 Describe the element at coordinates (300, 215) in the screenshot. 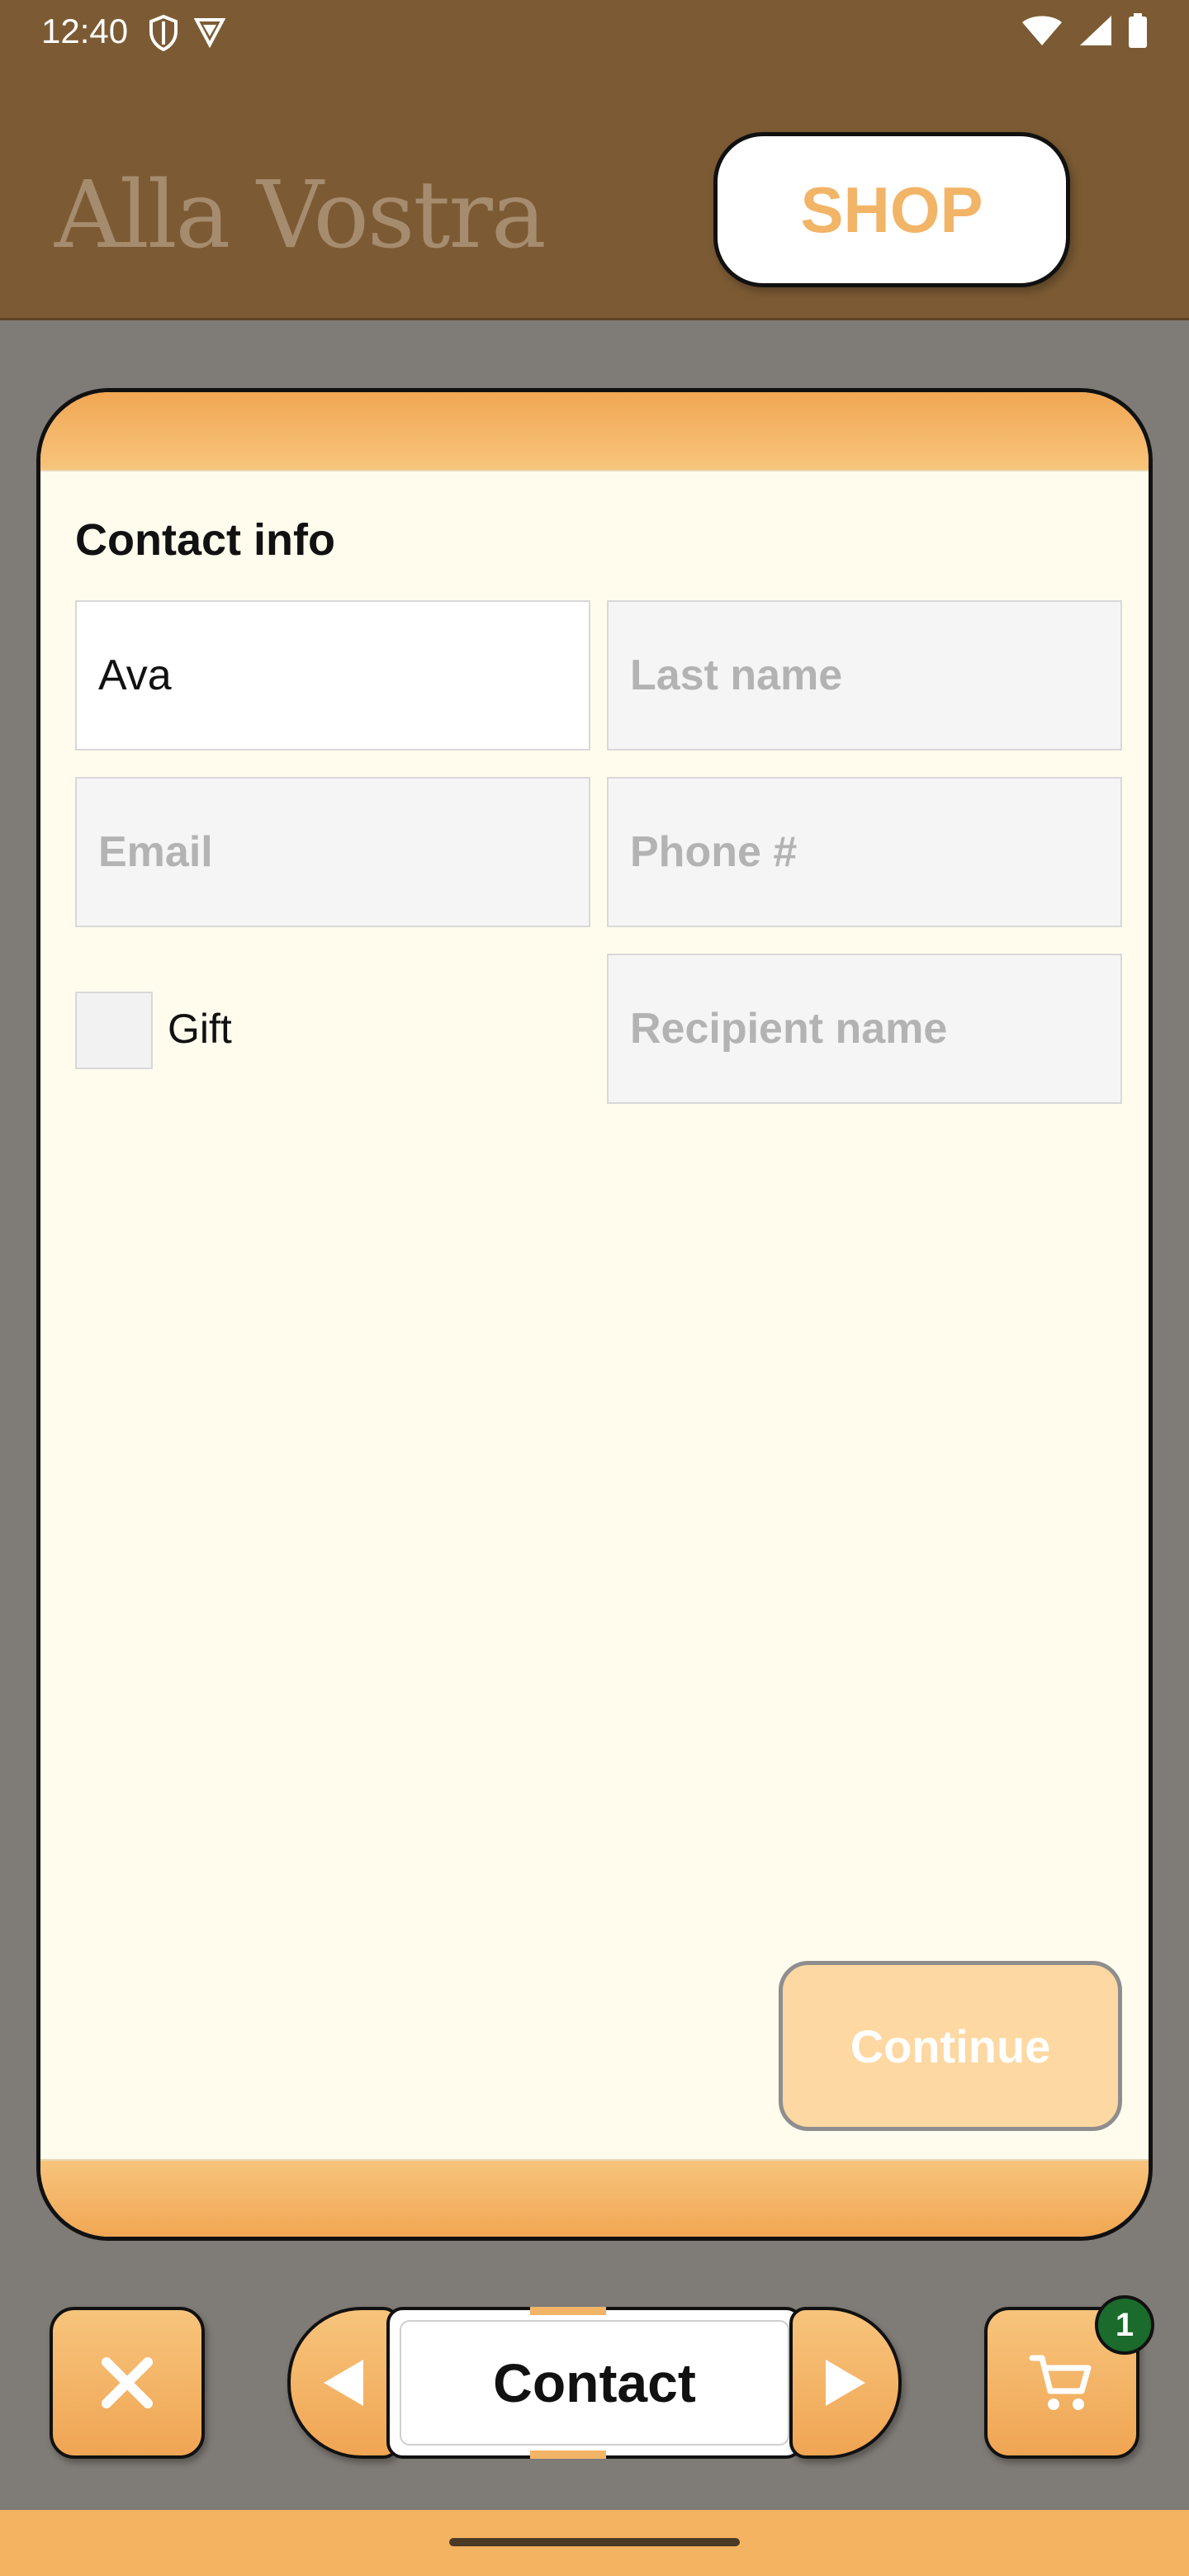

I see `brand-logo: Alla Vostra` at that location.